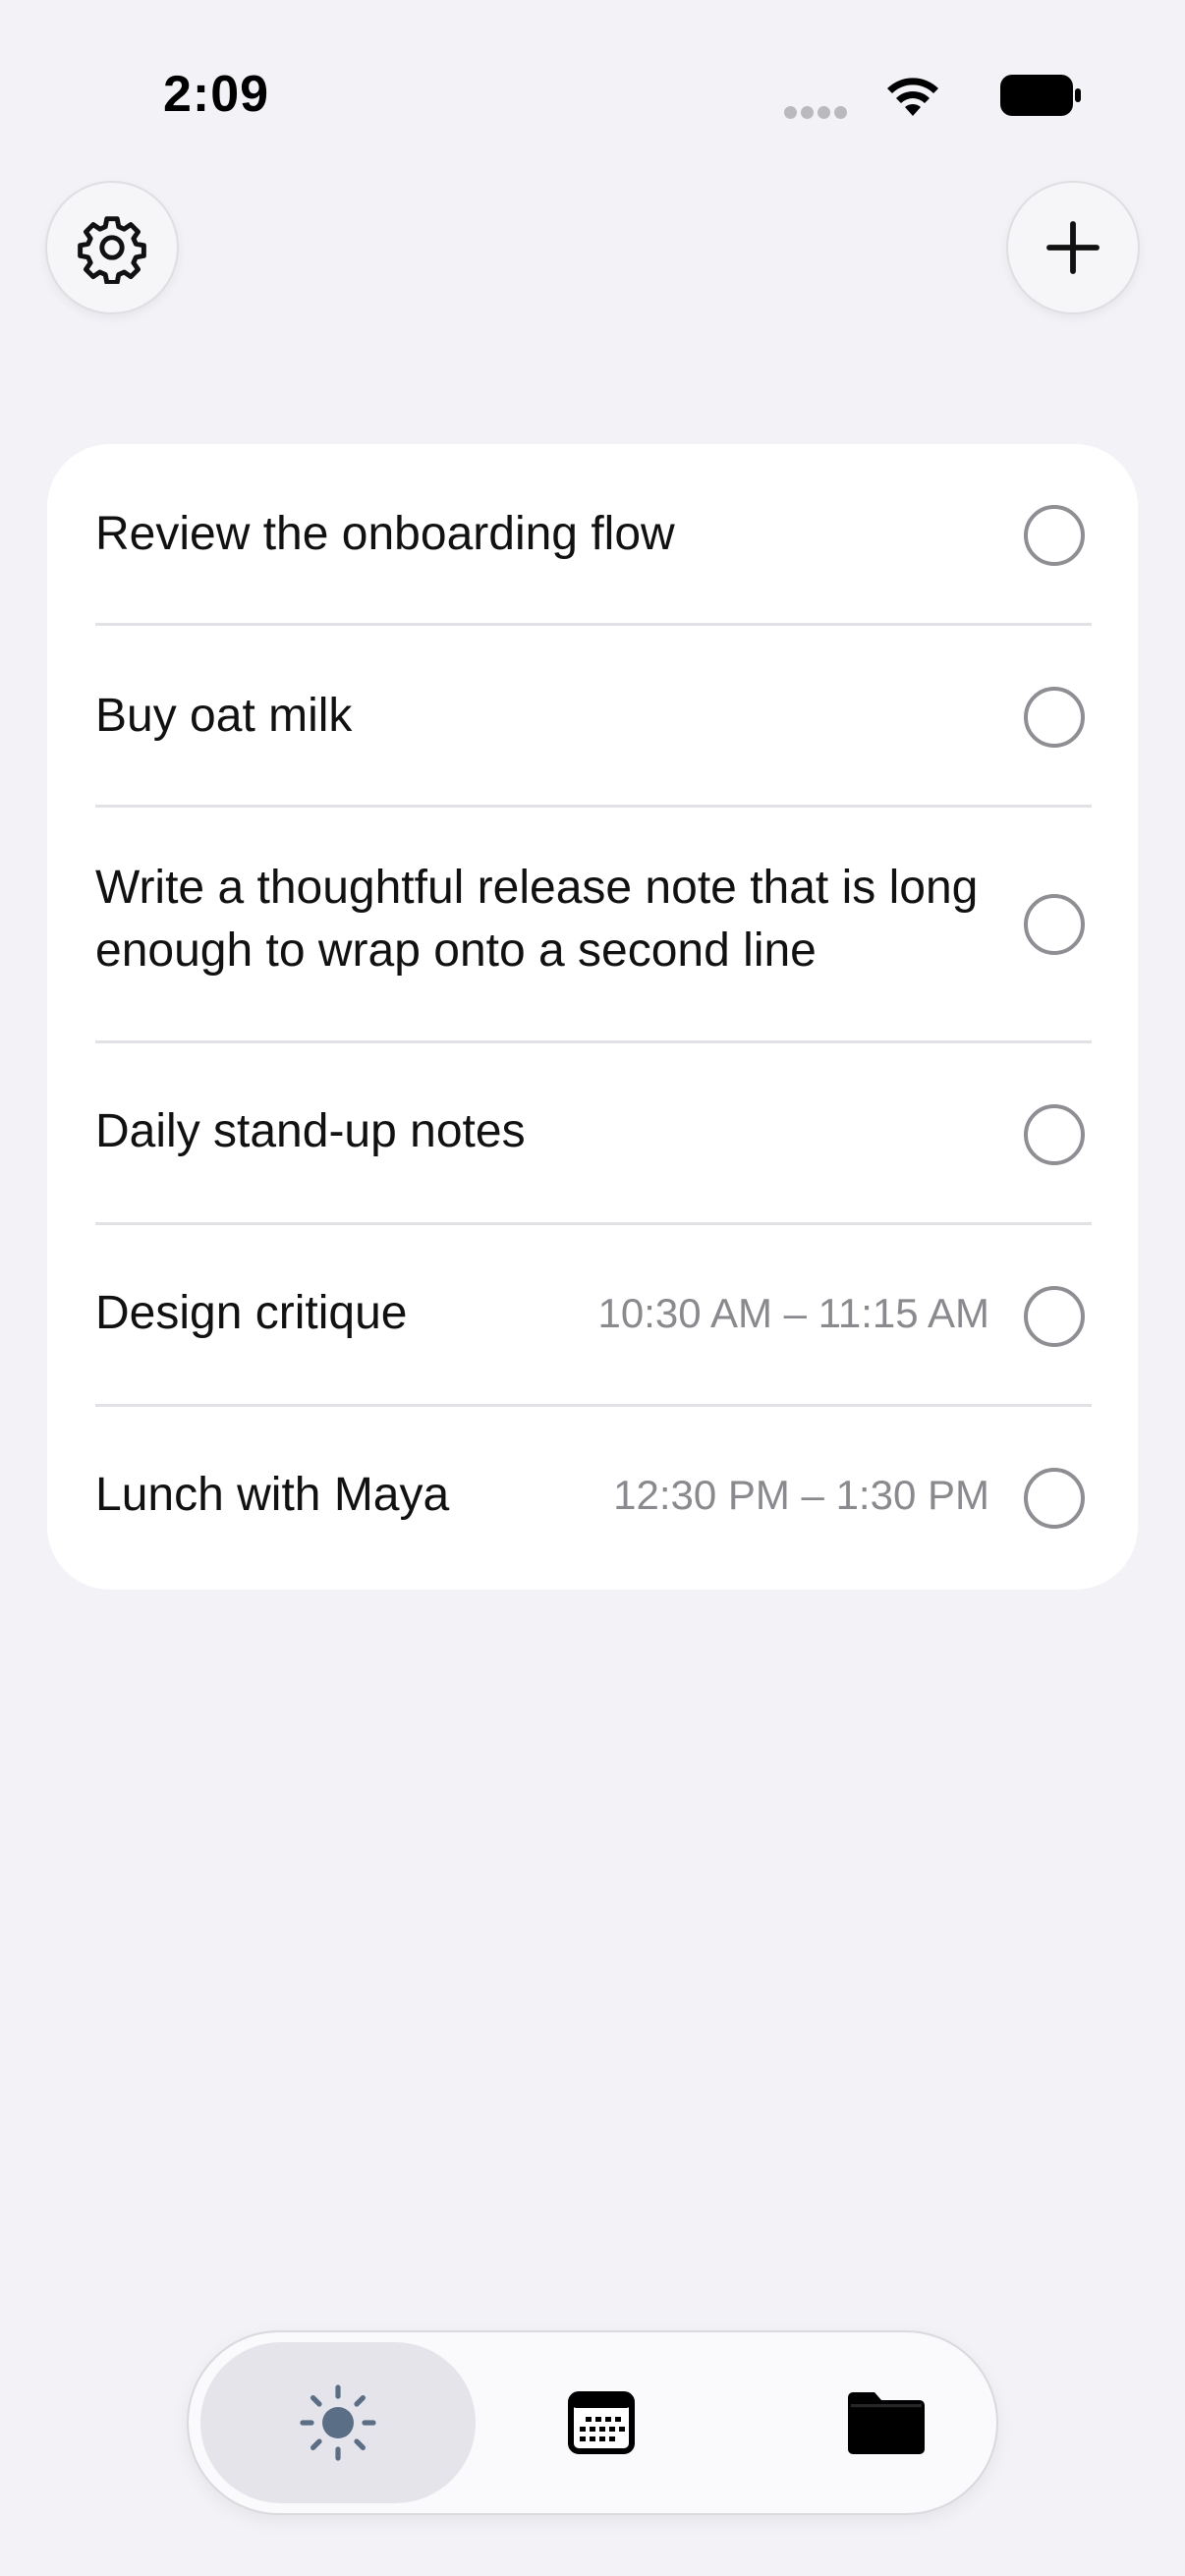 The width and height of the screenshot is (1185, 2576). Describe the element at coordinates (216, 94) in the screenshot. I see `status-time: 2:09` at that location.